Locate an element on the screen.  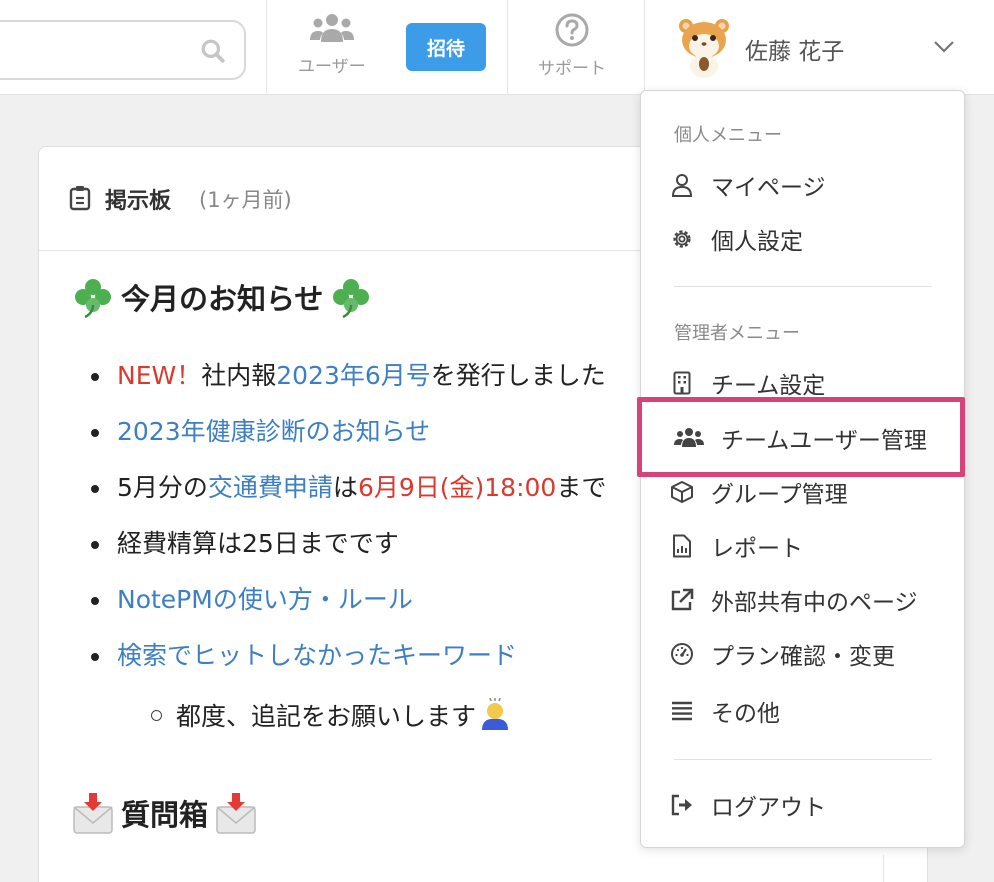
list-item: 2023年健康診断のお知らせ is located at coordinates (347, 436).